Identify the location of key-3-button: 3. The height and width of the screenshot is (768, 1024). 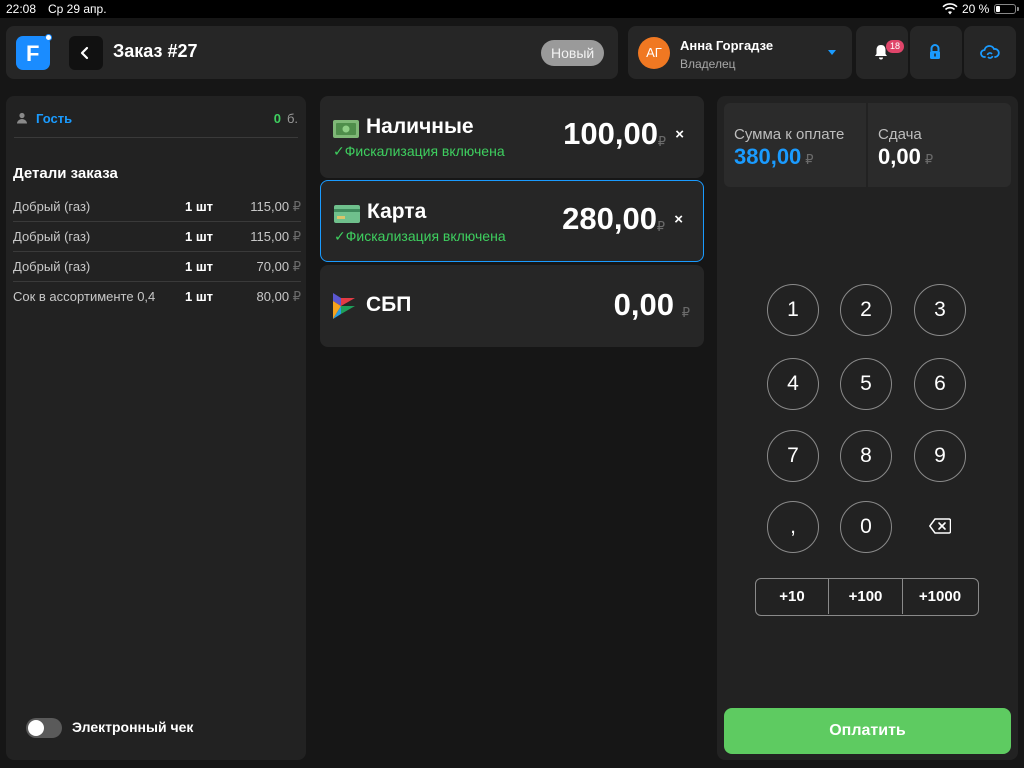
(940, 310).